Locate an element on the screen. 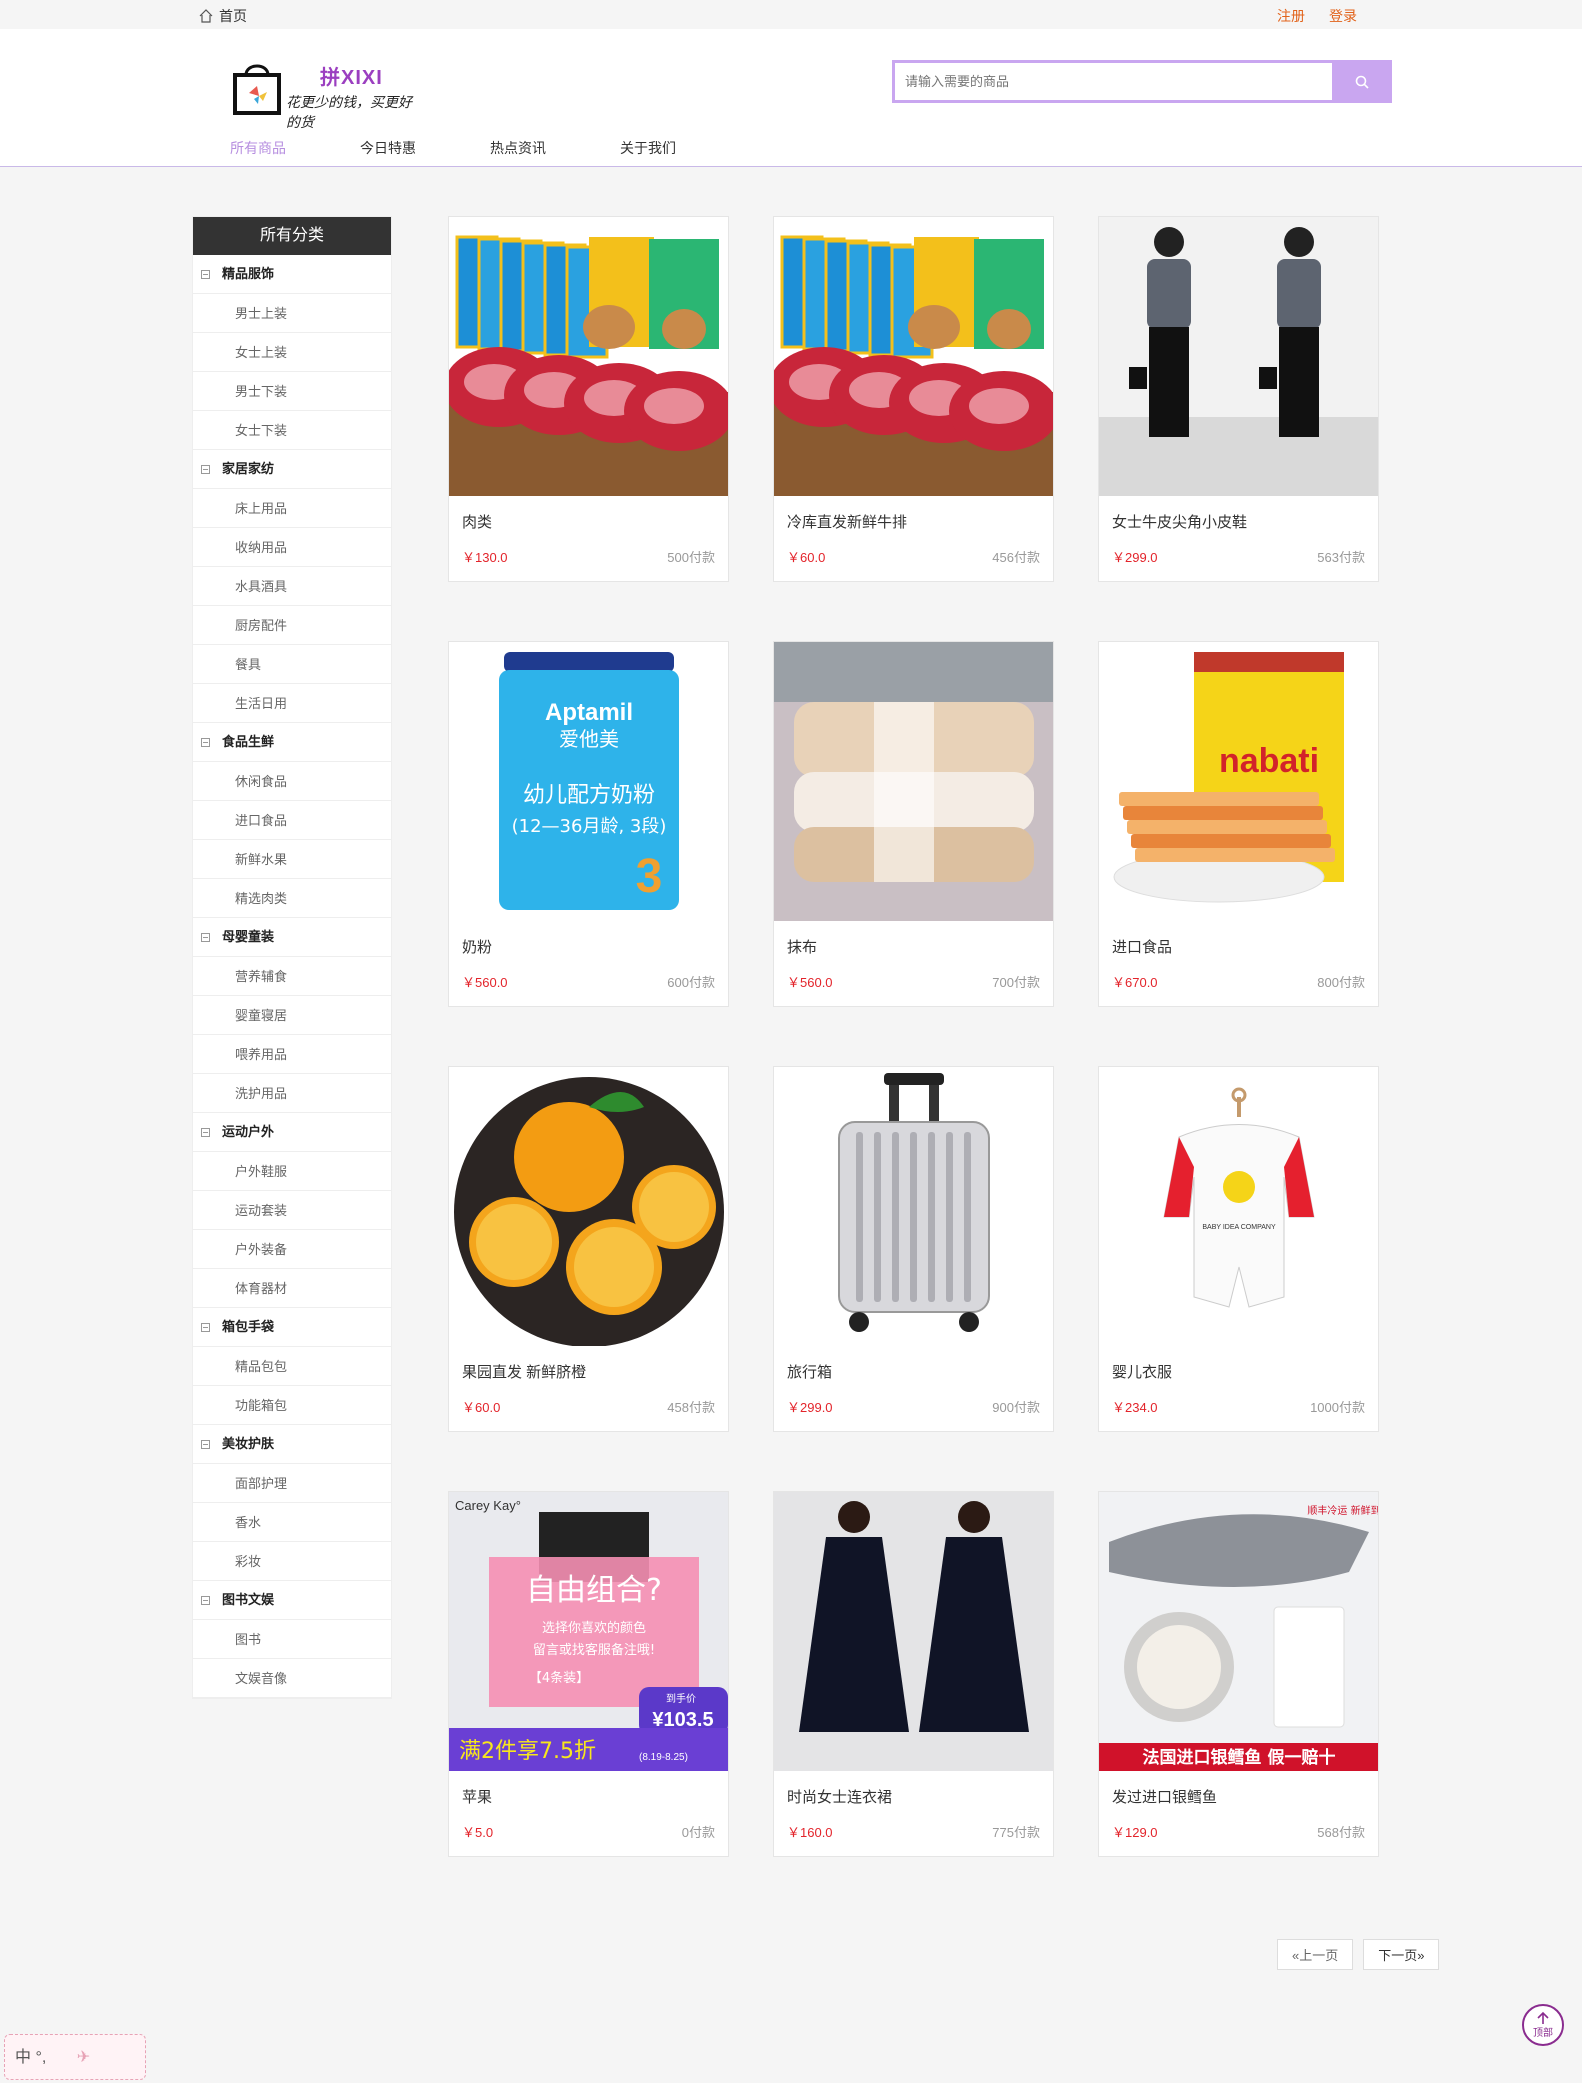  sidebar-subcategory: 彩妆 is located at coordinates (292, 1561).